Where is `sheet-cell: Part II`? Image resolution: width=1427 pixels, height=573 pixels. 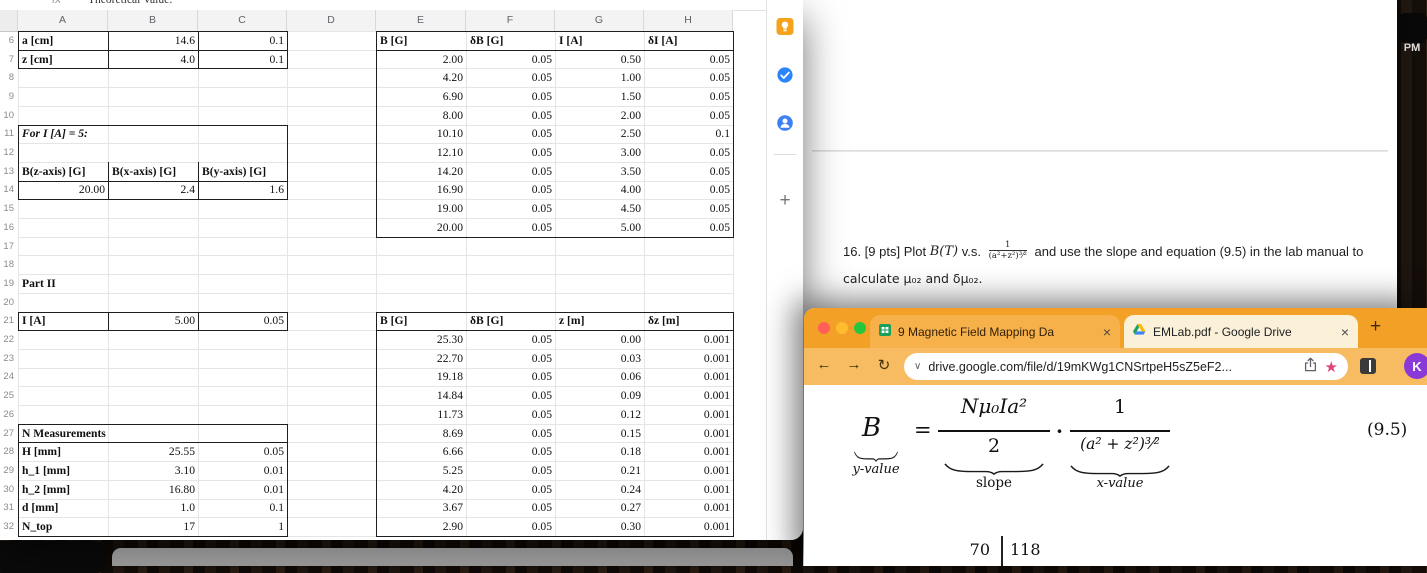
sheet-cell: Part II is located at coordinates (63, 283).